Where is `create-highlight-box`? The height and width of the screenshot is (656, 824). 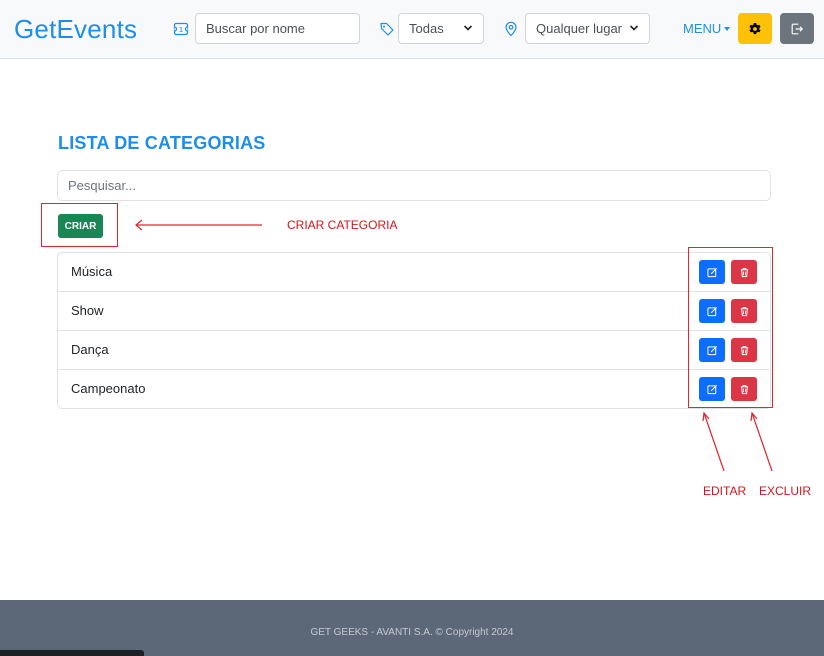
create-highlight-box is located at coordinates (79, 225).